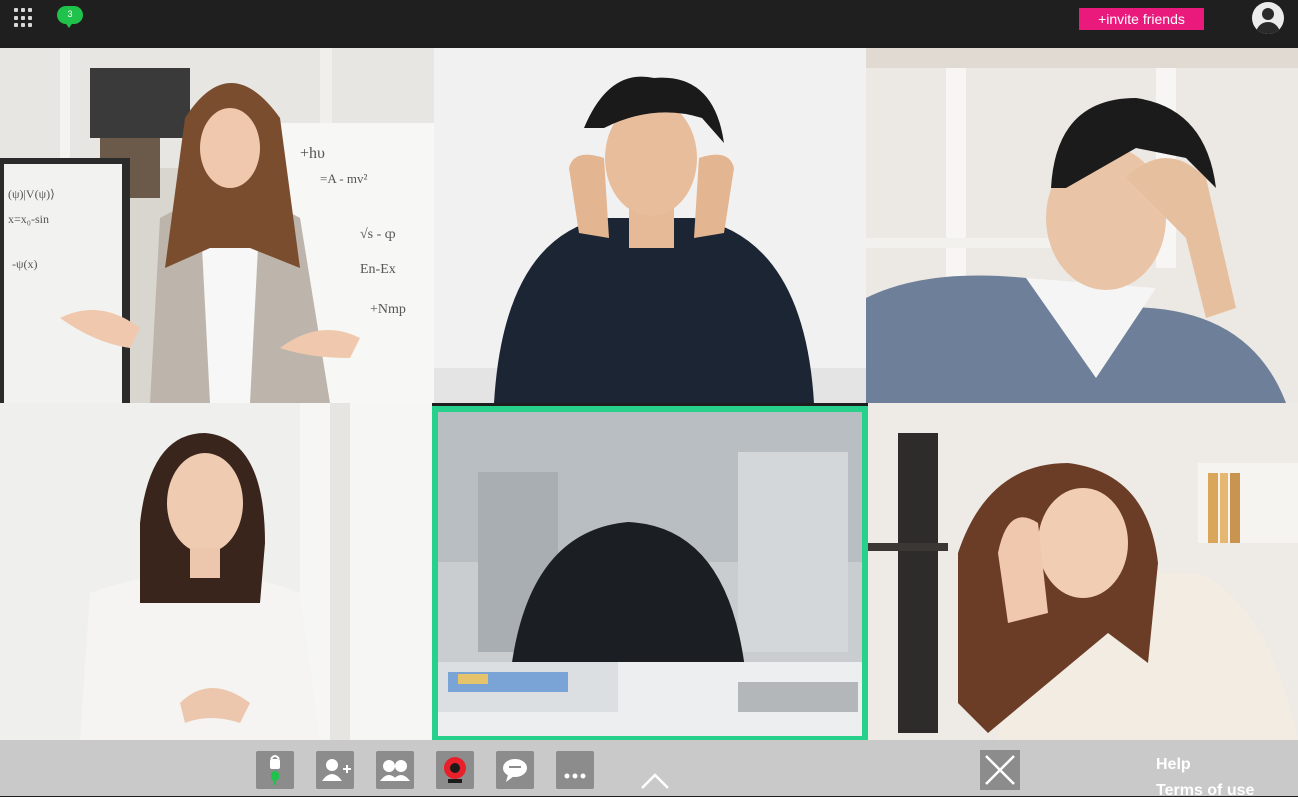 This screenshot has width=1298, height=797. I want to click on participants-icon, so click(395, 770).